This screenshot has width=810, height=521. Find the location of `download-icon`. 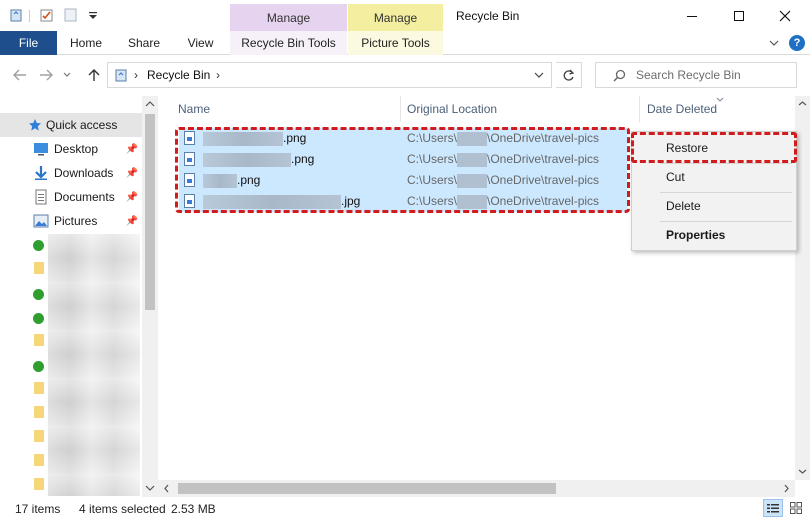

download-icon is located at coordinates (41, 173).